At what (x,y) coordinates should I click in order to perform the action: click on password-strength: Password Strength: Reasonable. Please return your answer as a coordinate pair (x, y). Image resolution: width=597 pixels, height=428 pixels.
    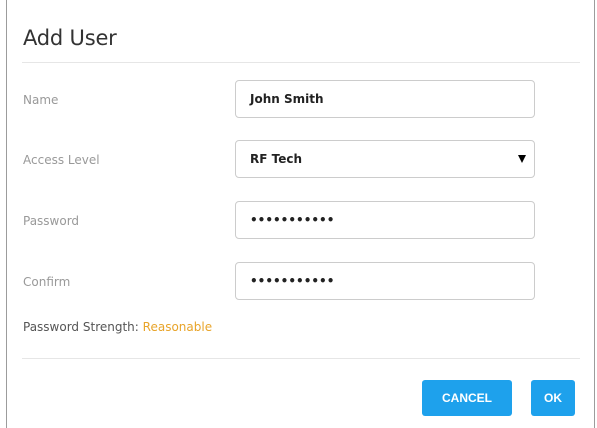
    Looking at the image, I should click on (117, 327).